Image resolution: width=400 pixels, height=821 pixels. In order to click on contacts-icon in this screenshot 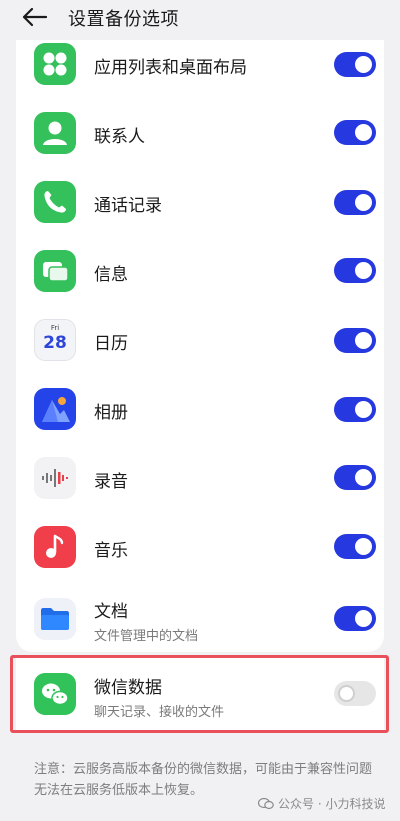, I will do `click(55, 133)`.